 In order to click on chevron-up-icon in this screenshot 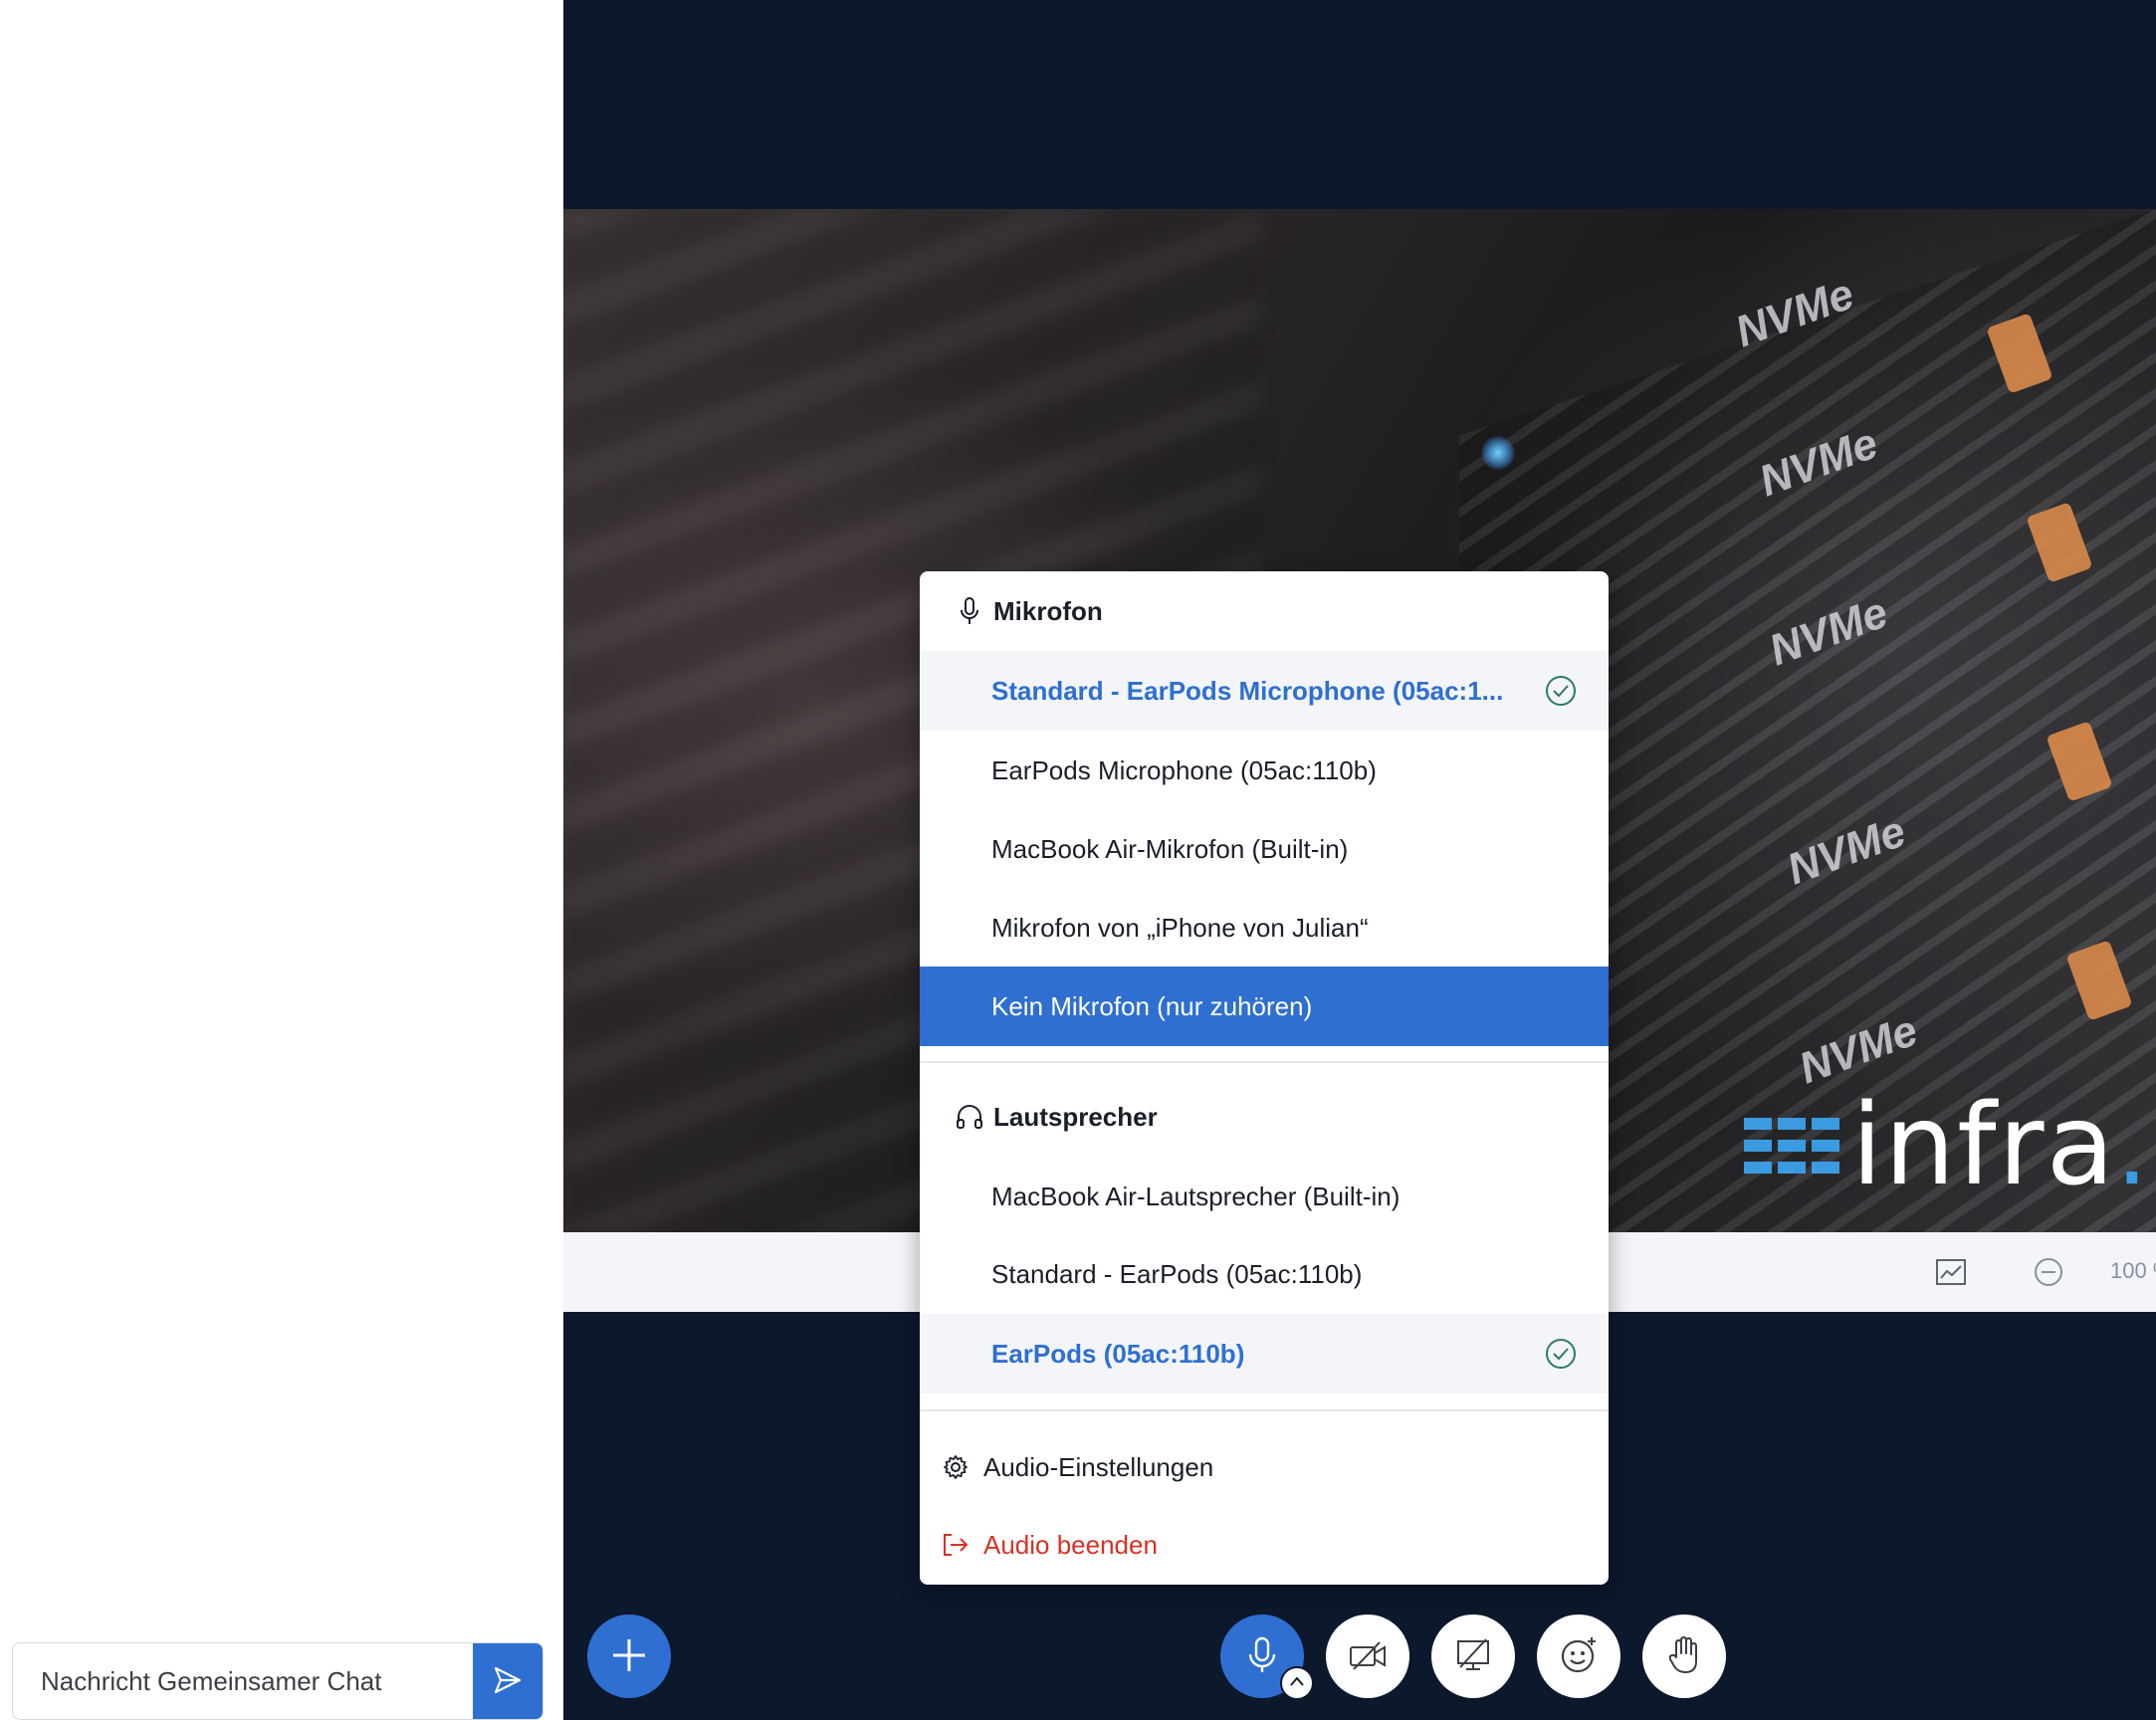, I will do `click(1297, 1683)`.